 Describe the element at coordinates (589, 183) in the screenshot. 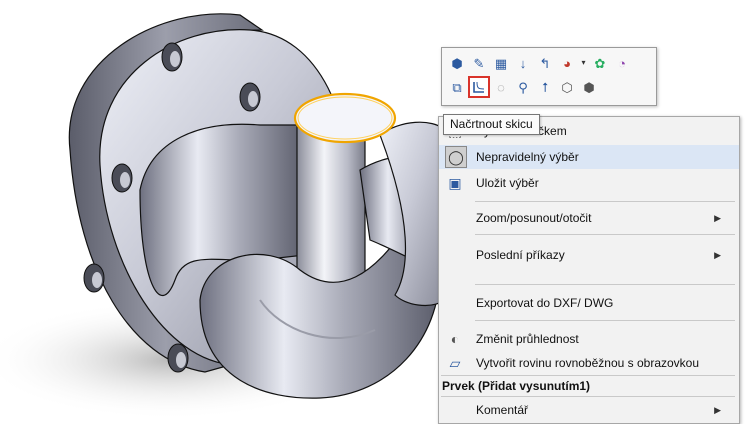

I see `menu-item-save-selection: ▣ Uložit výběr` at that location.